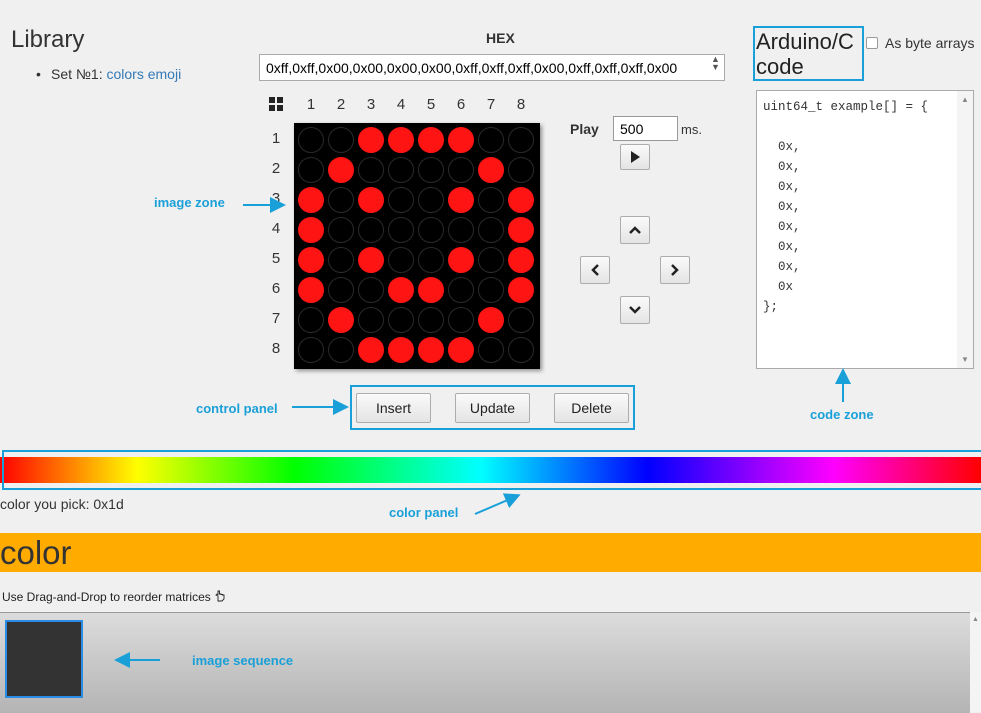 Image resolution: width=981 pixels, height=713 pixels. Describe the element at coordinates (44, 659) in the screenshot. I see `sequence-frame-thumbnail` at that location.